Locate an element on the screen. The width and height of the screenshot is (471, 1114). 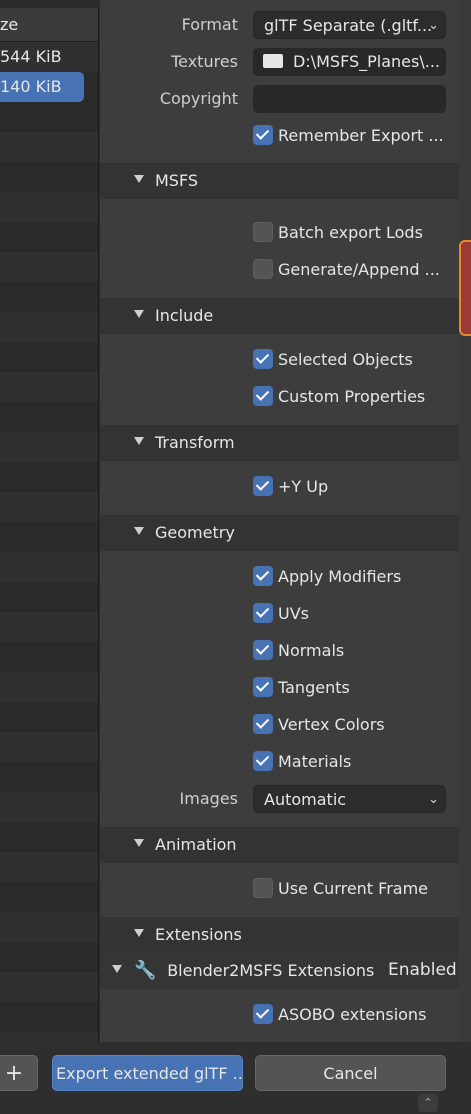
vertex-colors-checkbox: Vertex Colors is located at coordinates (319, 724).